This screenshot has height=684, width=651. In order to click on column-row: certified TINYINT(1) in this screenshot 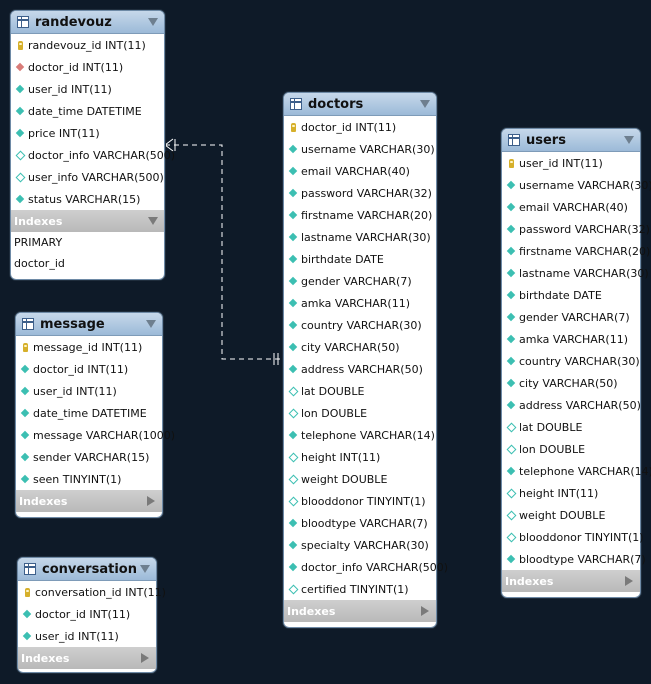, I will do `click(360, 589)`.